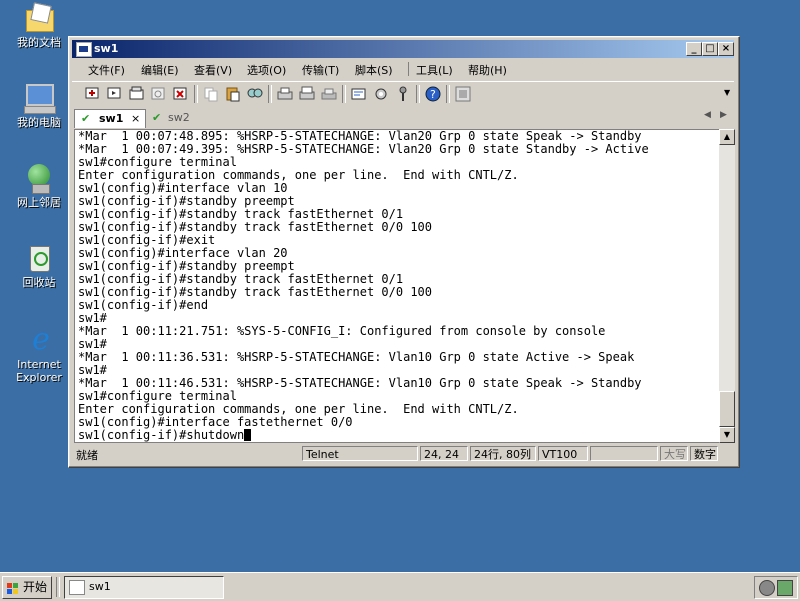 The width and height of the screenshot is (800, 601). Describe the element at coordinates (359, 94) in the screenshot. I see `session-options-icon` at that location.